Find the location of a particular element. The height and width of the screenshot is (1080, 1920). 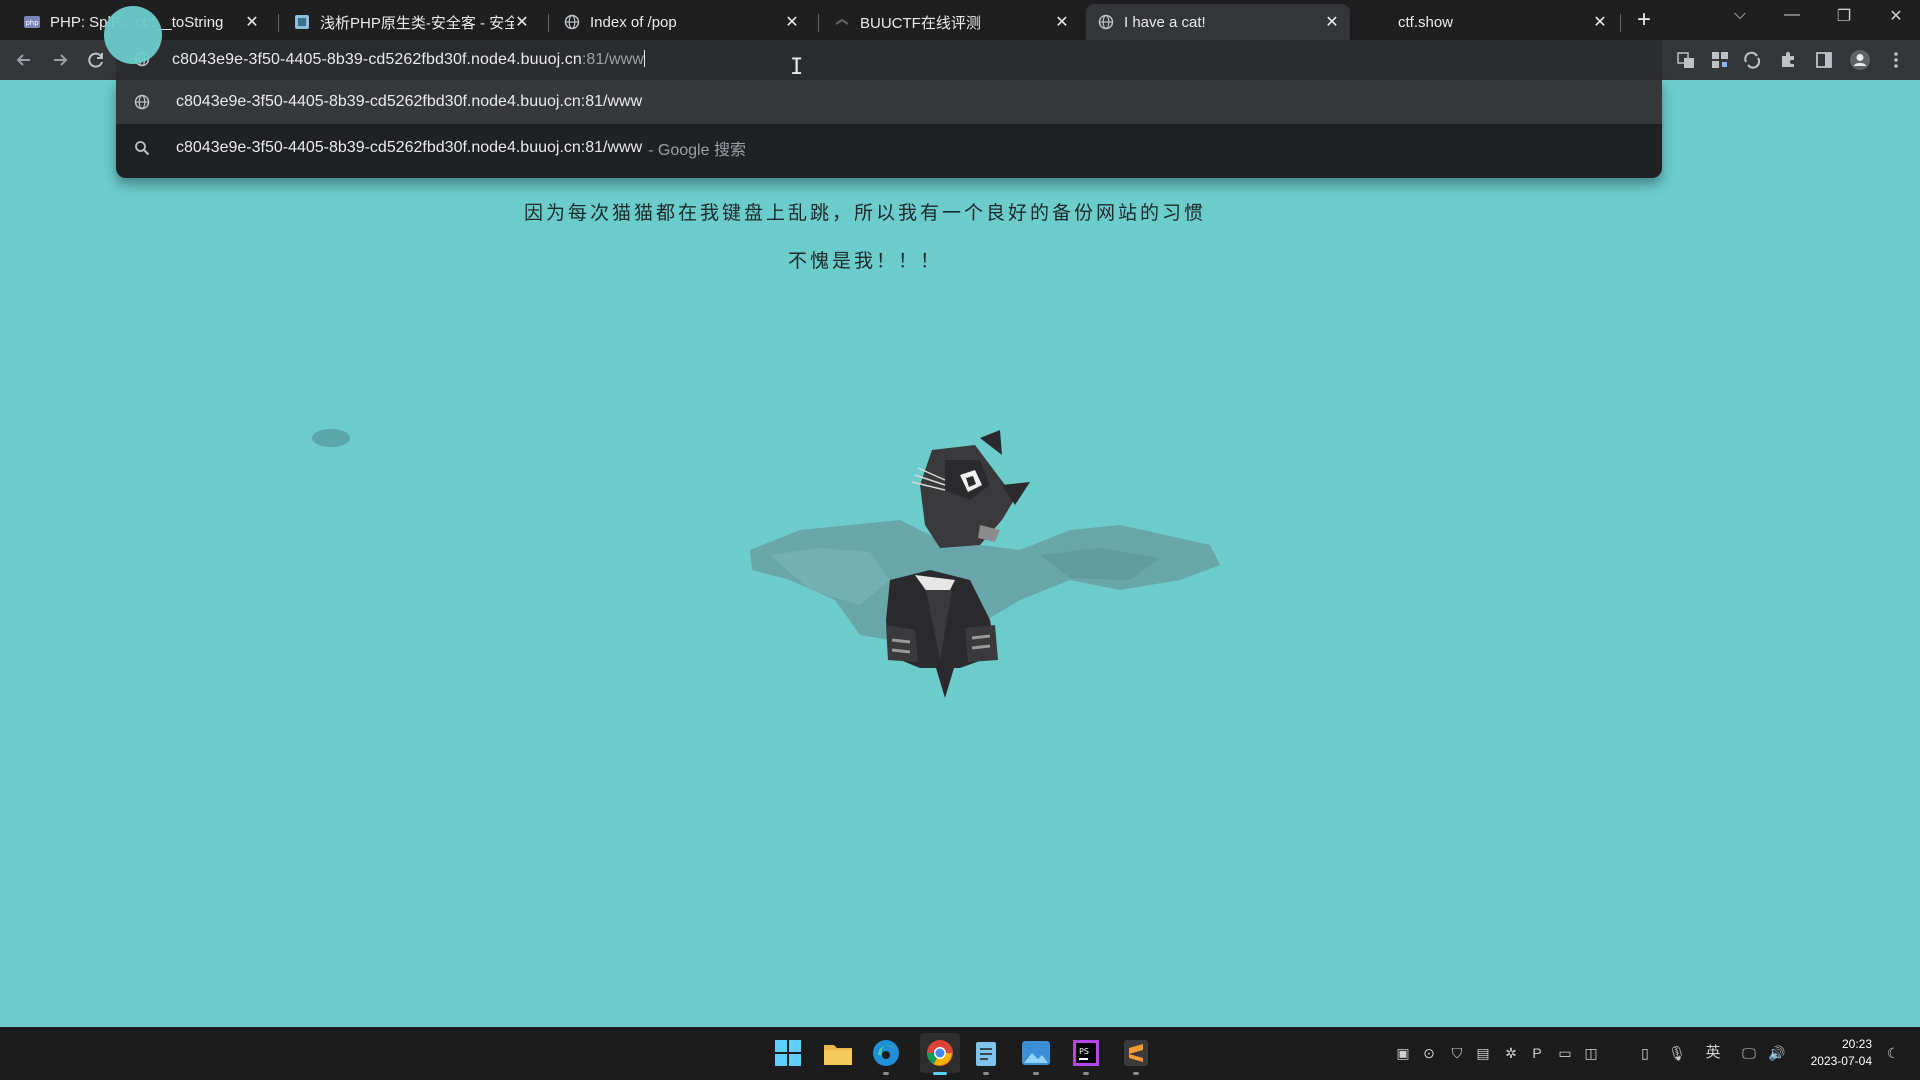

tab-i-have-a-cat: I have a cat! ✕ is located at coordinates (1218, 22).